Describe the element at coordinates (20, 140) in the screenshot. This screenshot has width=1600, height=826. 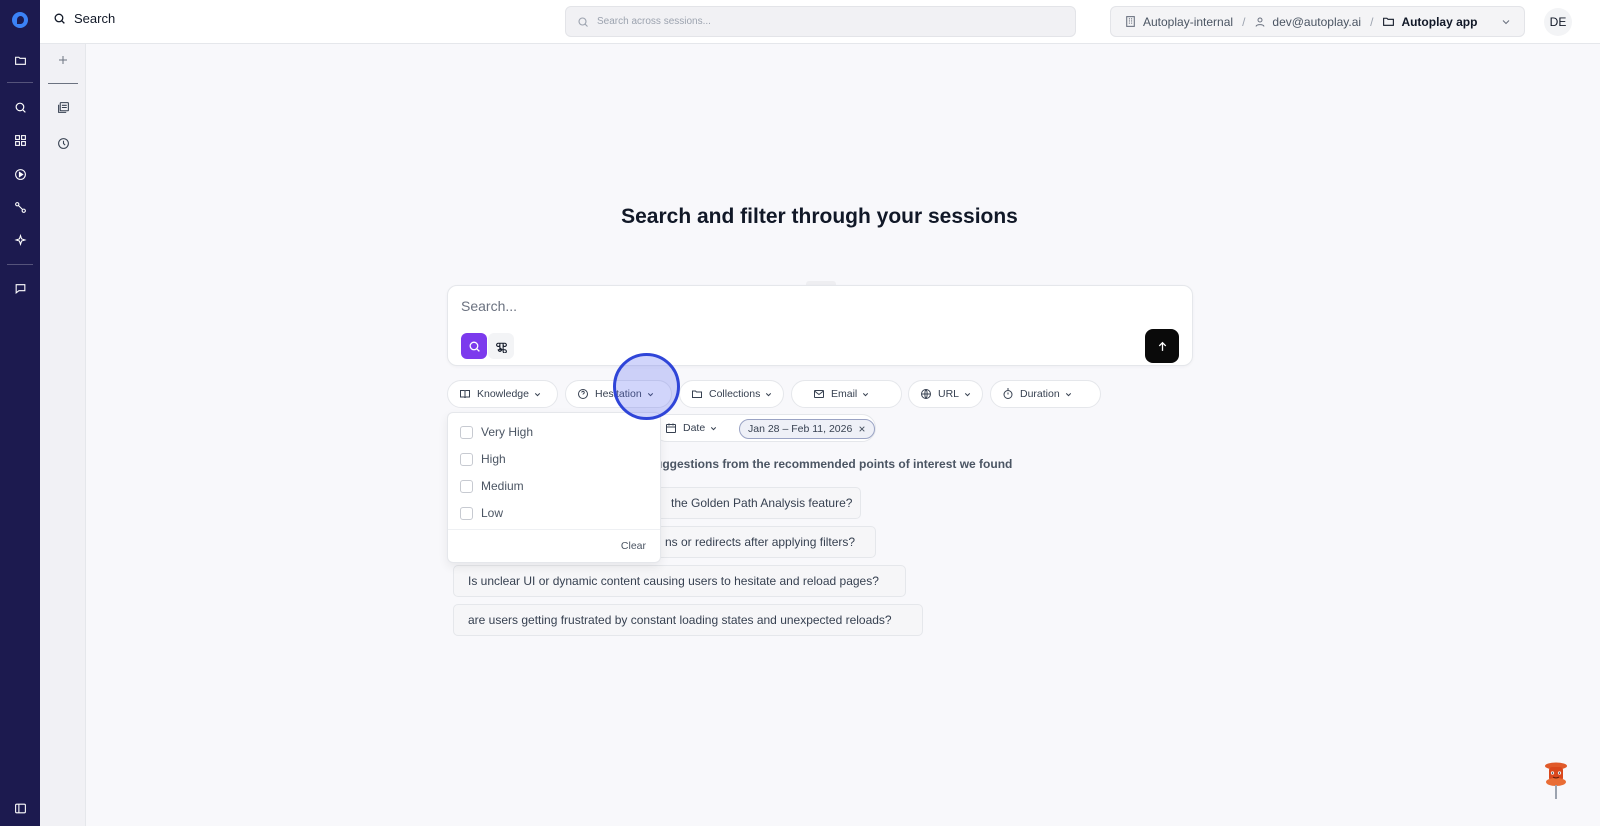
I see `dashboard-icon` at that location.